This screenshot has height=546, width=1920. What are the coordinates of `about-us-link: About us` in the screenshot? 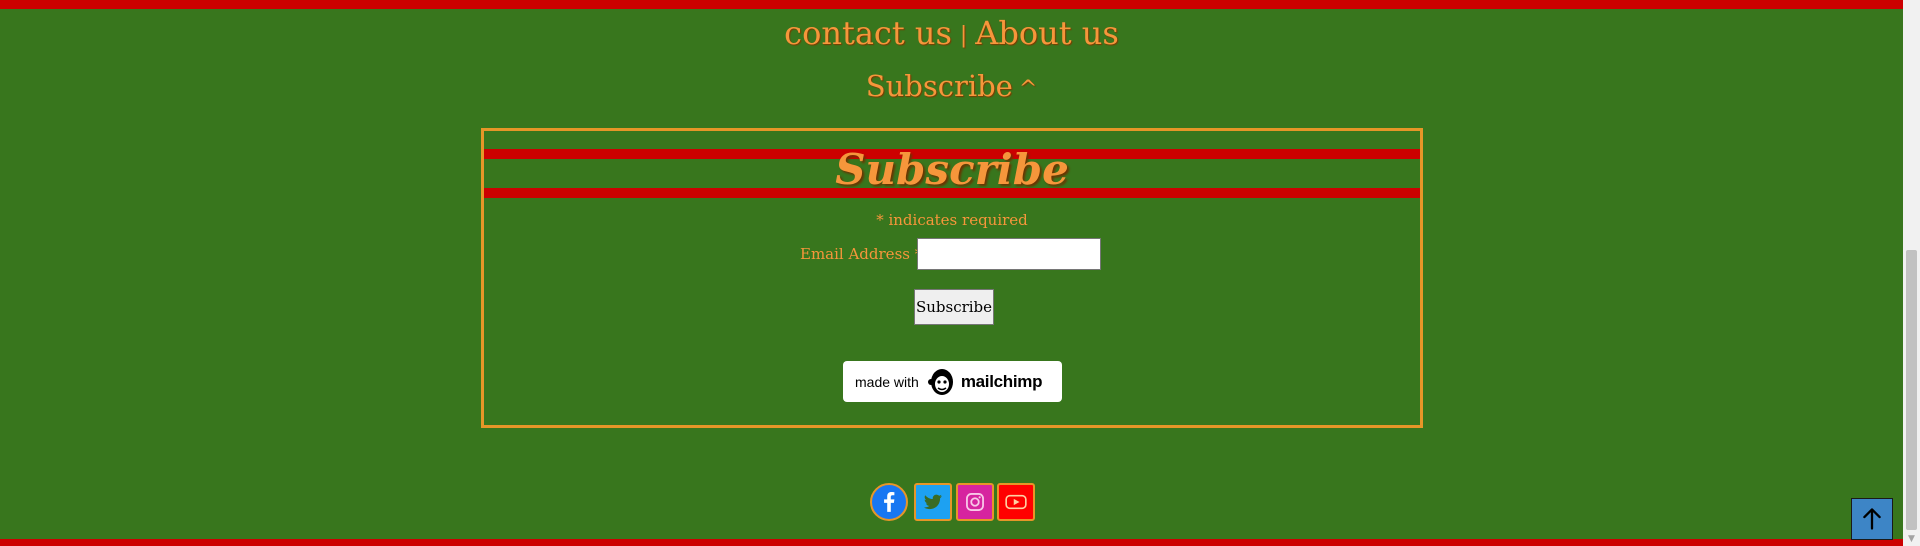 It's located at (1047, 33).